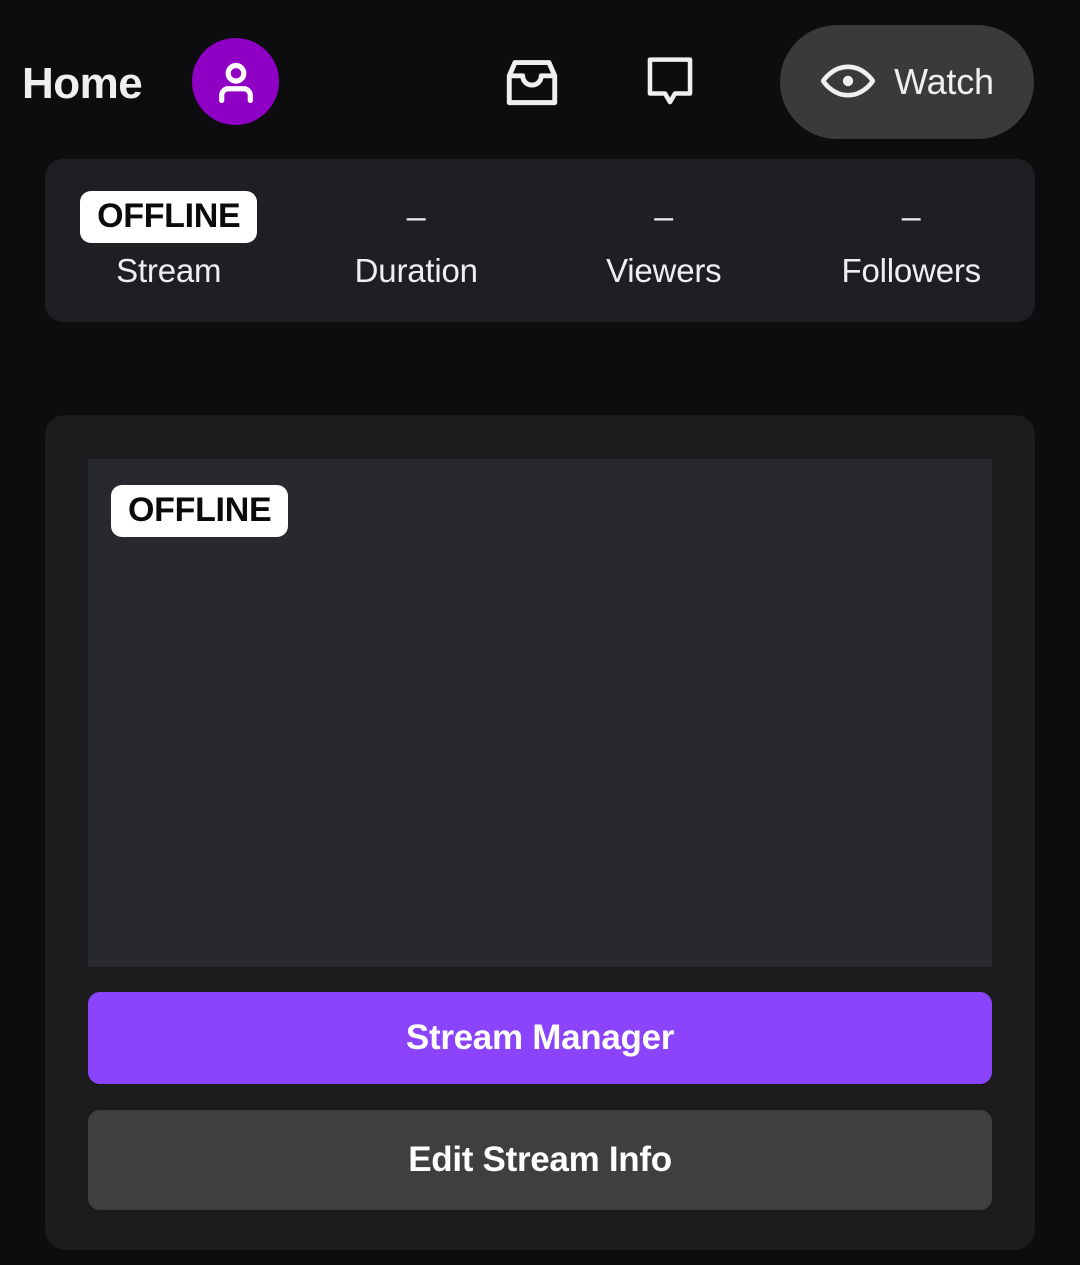 This screenshot has width=1080, height=1265. Describe the element at coordinates (540, 1038) in the screenshot. I see `stream-manager-button: Stream Manager` at that location.